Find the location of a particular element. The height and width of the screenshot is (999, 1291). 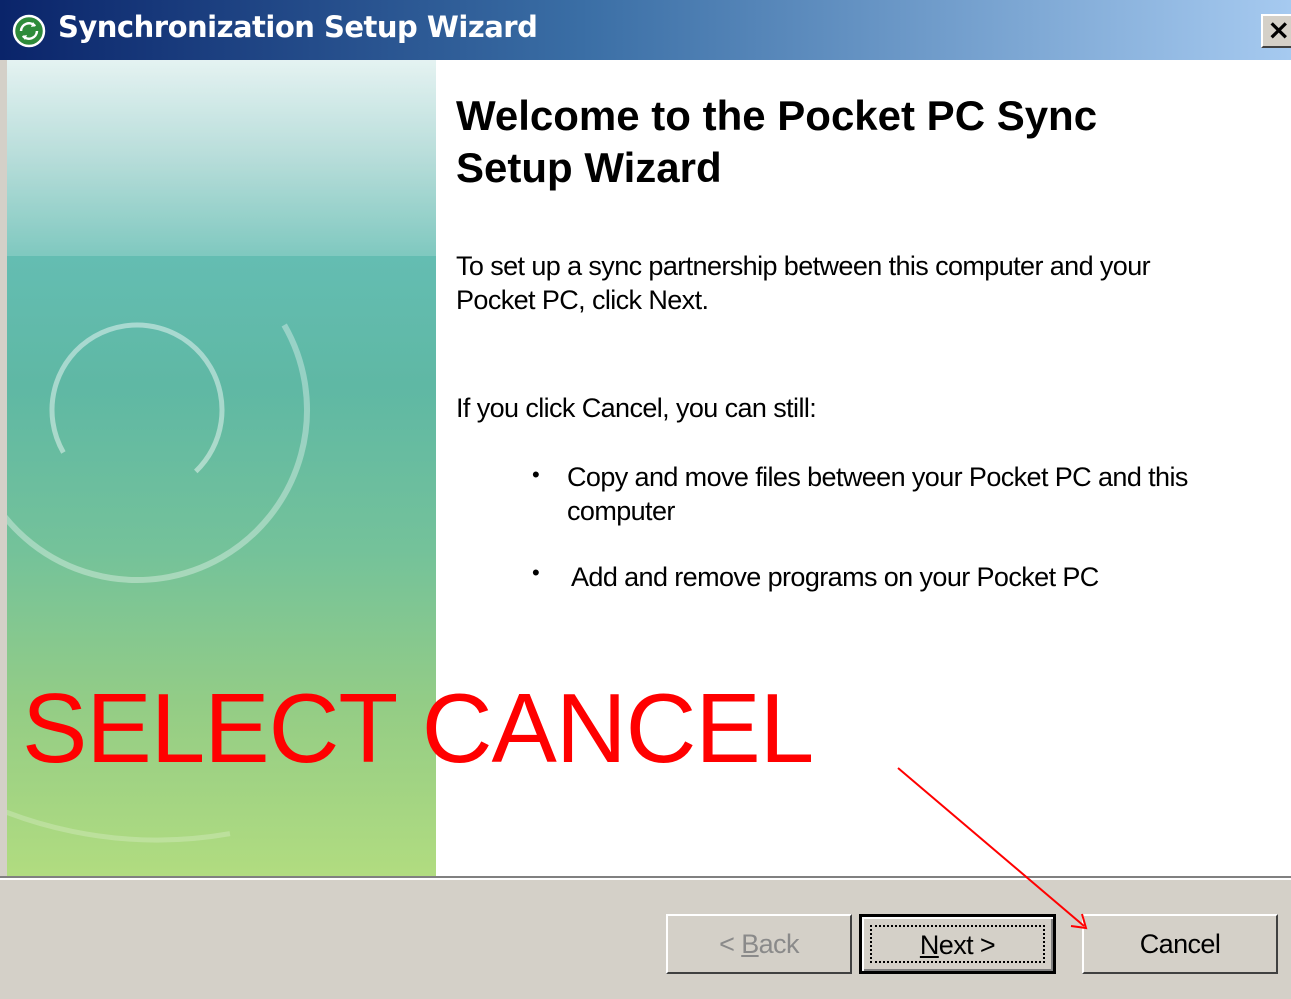

next-button: Next > is located at coordinates (957, 944).